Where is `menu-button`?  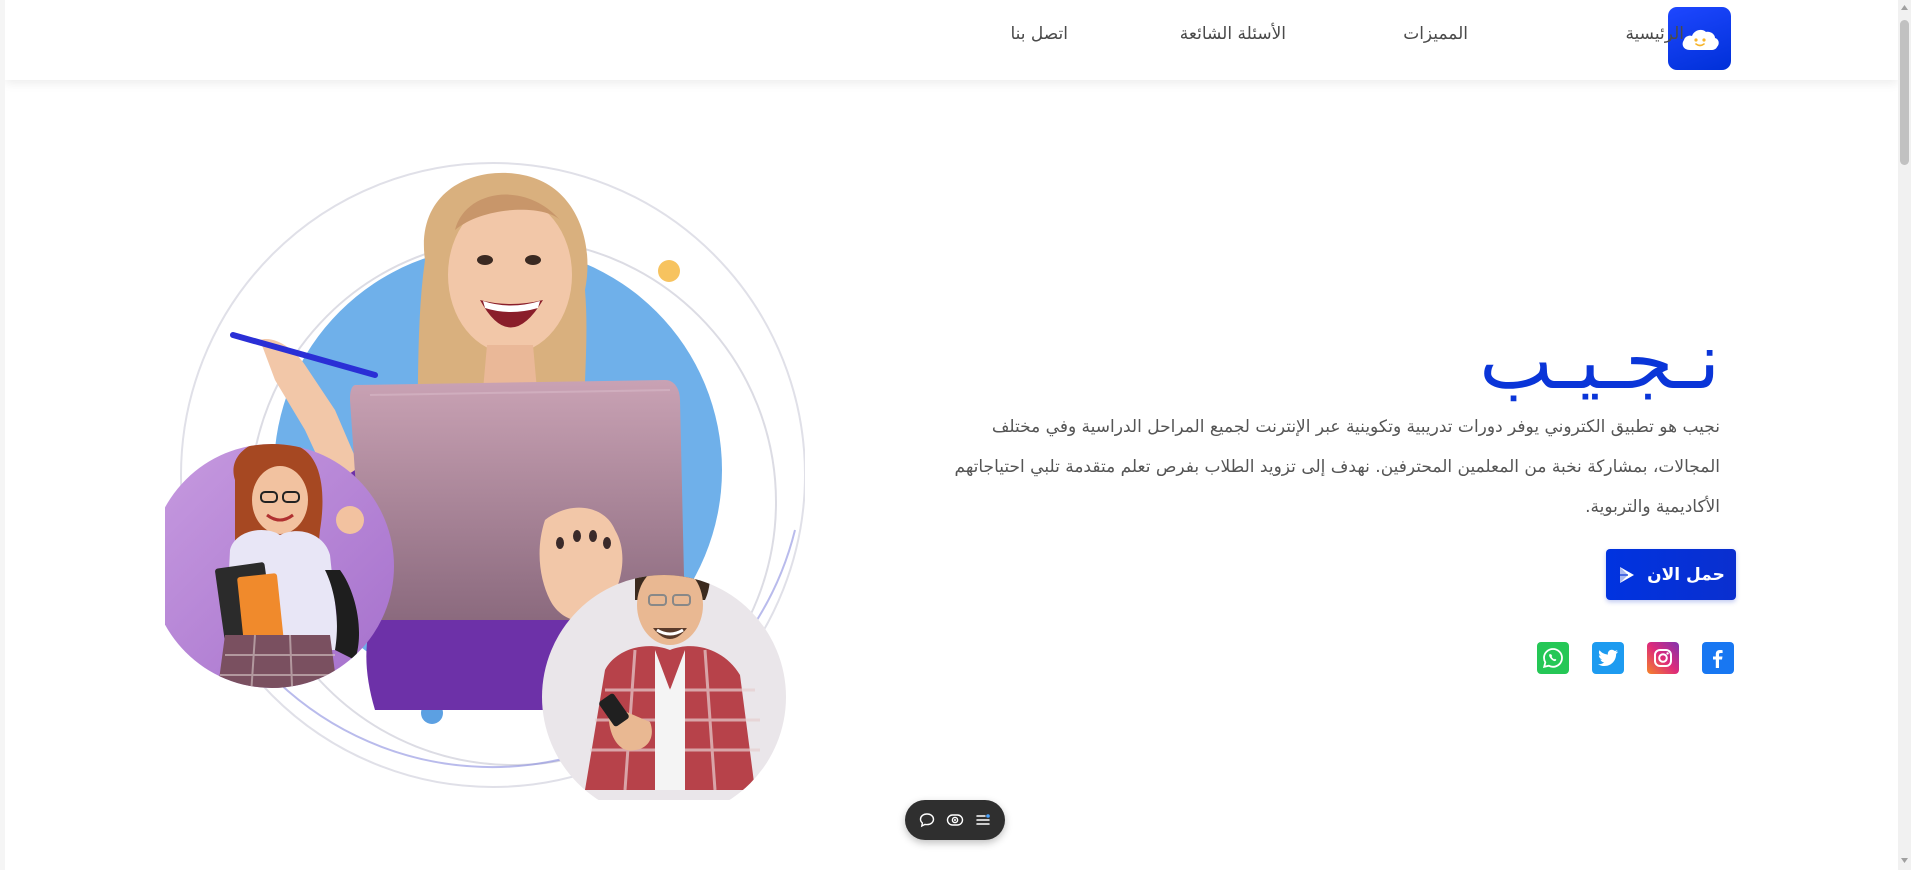
menu-button is located at coordinates (983, 820).